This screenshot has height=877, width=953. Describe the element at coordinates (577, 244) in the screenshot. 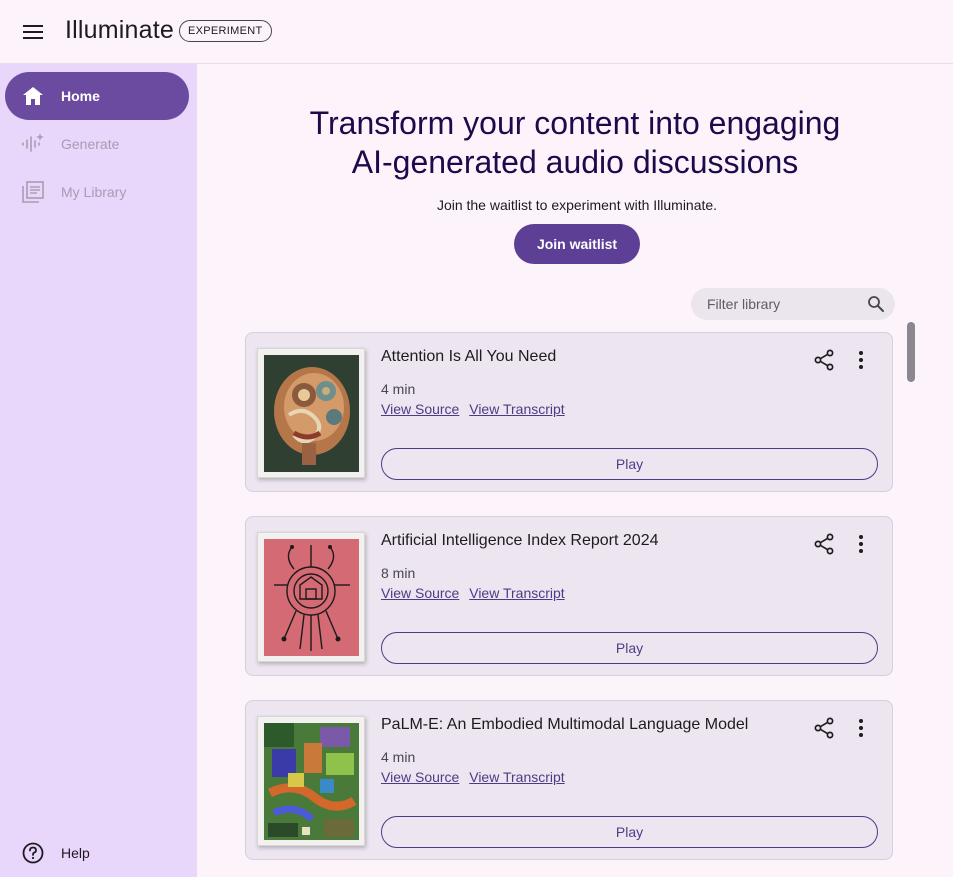

I see `join-waitlist-button: Join waitlist` at that location.